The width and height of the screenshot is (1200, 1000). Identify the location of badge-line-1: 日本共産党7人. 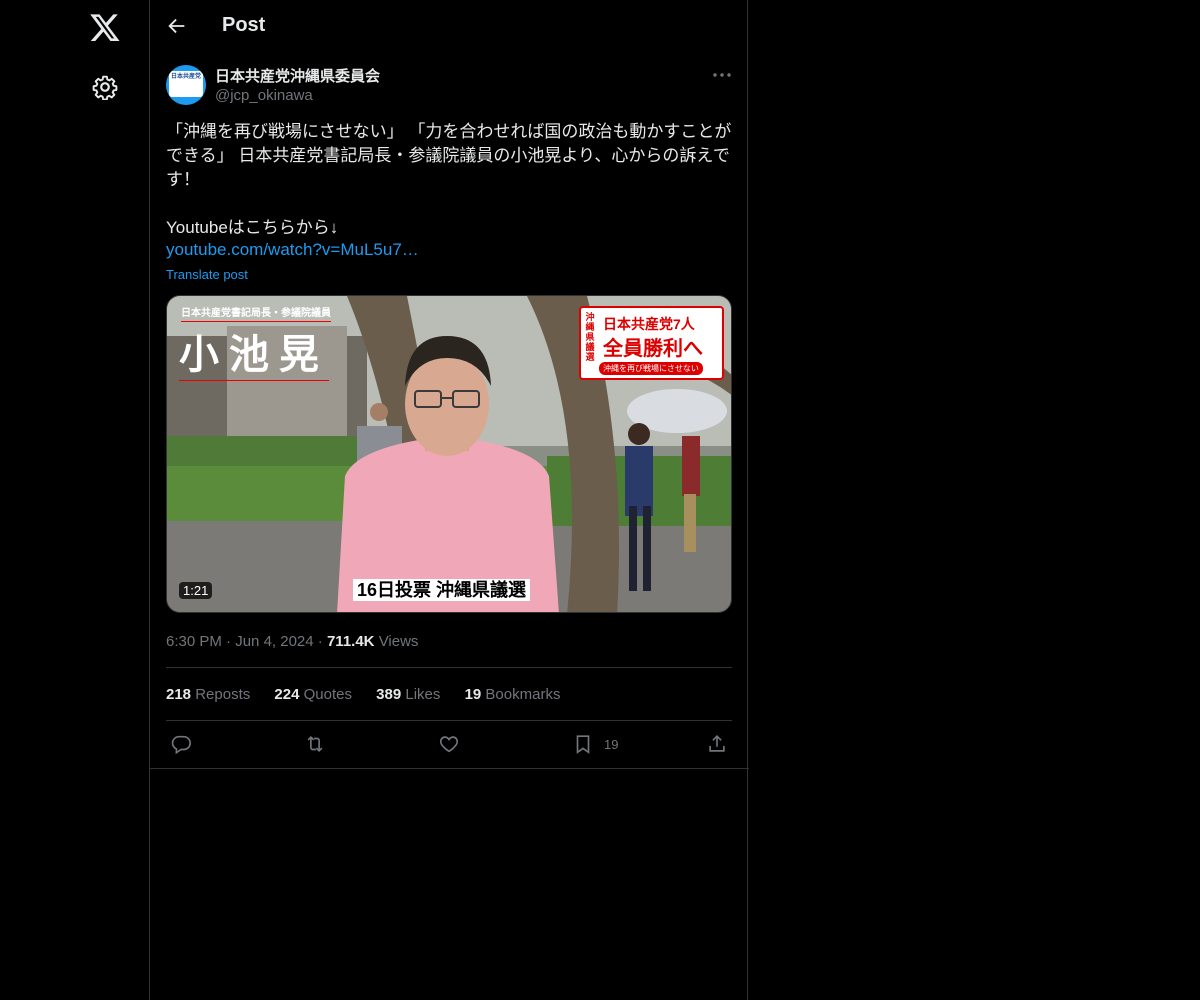
(649, 324).